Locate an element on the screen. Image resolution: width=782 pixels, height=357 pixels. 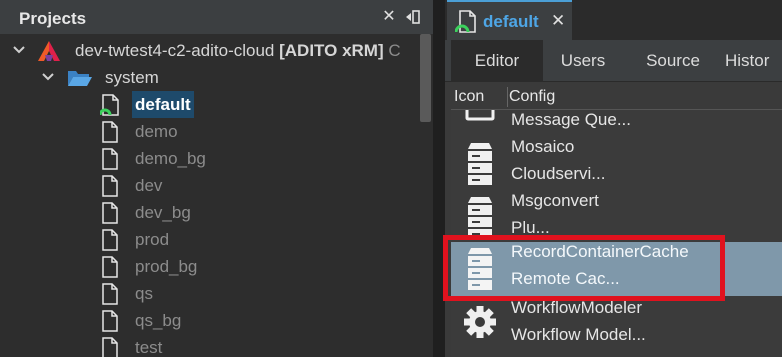
document-tab-default: default ✕ is located at coordinates (509, 20).